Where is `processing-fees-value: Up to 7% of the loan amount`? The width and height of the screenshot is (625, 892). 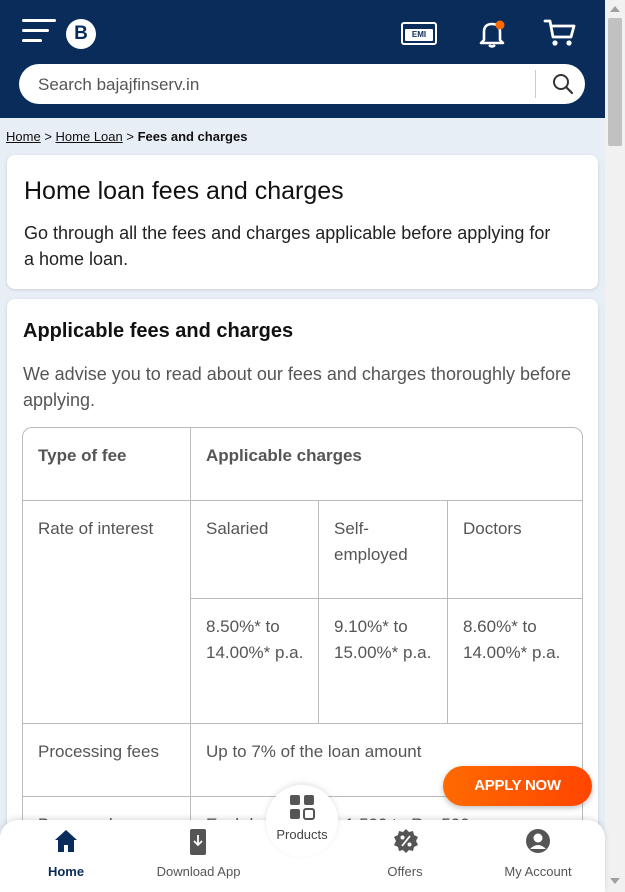
processing-fees-value: Up to 7% of the loan amount is located at coordinates (314, 751).